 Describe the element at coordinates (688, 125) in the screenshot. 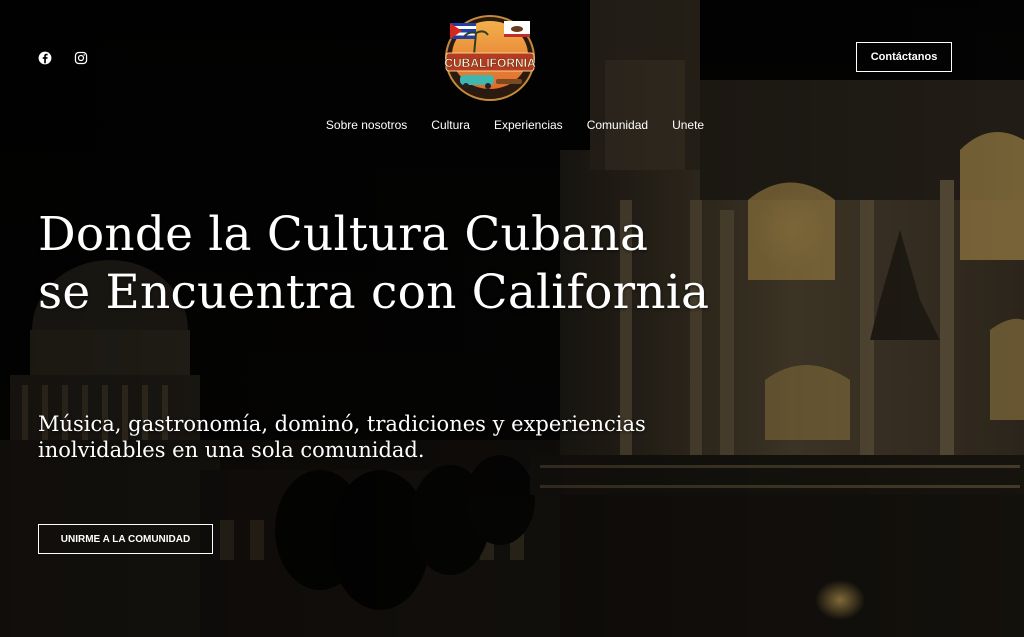

I see `nav-item-unete: Unete` at that location.